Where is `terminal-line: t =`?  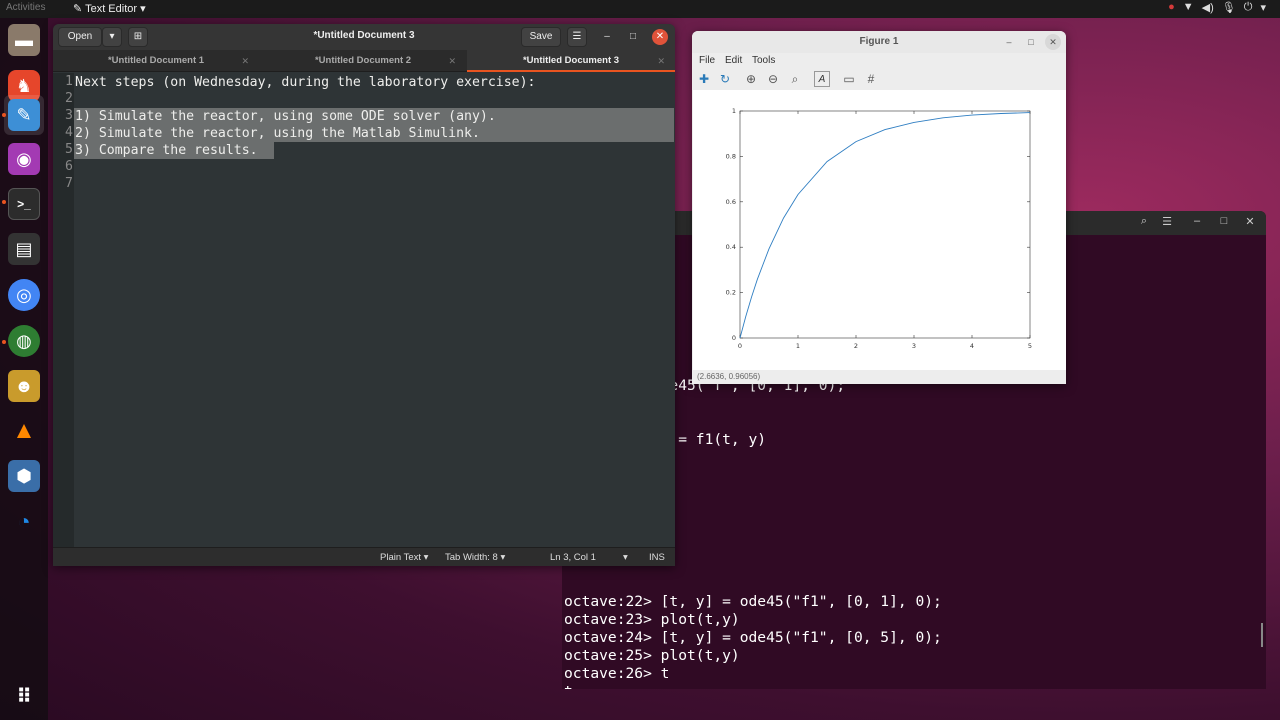
terminal-line: t = is located at coordinates (909, 686).